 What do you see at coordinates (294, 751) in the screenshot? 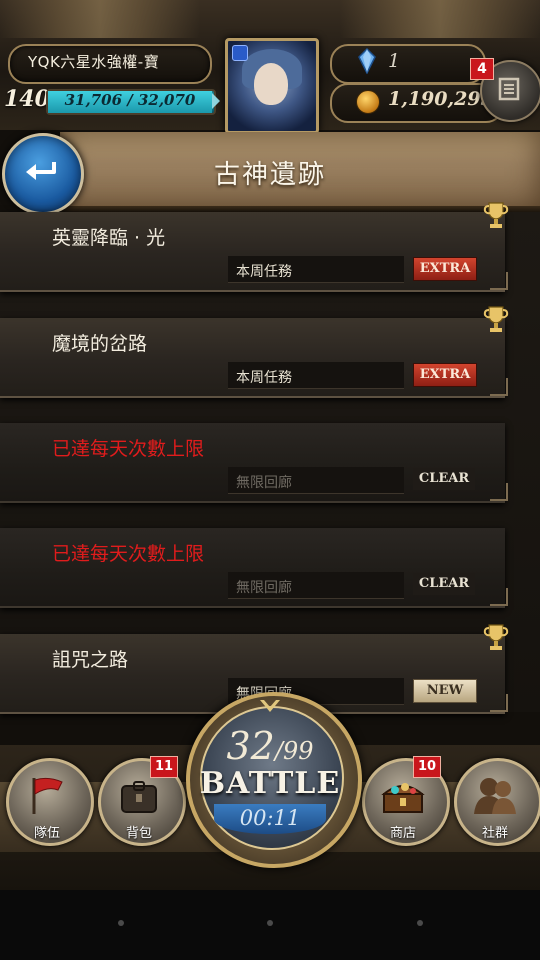
I see `battle-count-max: /99` at bounding box center [294, 751].